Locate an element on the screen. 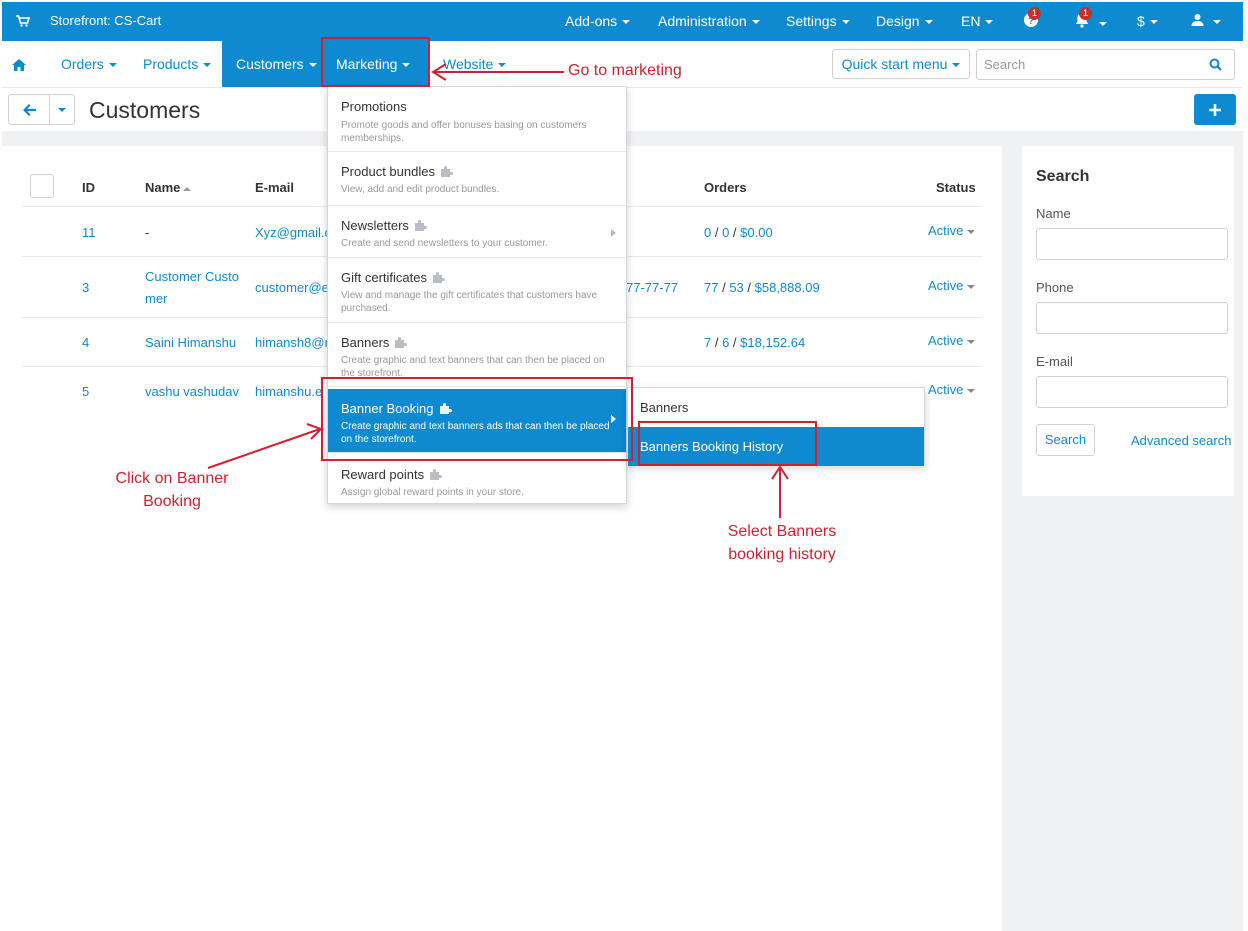  arrow-to-banner-booking is located at coordinates (264, 448).